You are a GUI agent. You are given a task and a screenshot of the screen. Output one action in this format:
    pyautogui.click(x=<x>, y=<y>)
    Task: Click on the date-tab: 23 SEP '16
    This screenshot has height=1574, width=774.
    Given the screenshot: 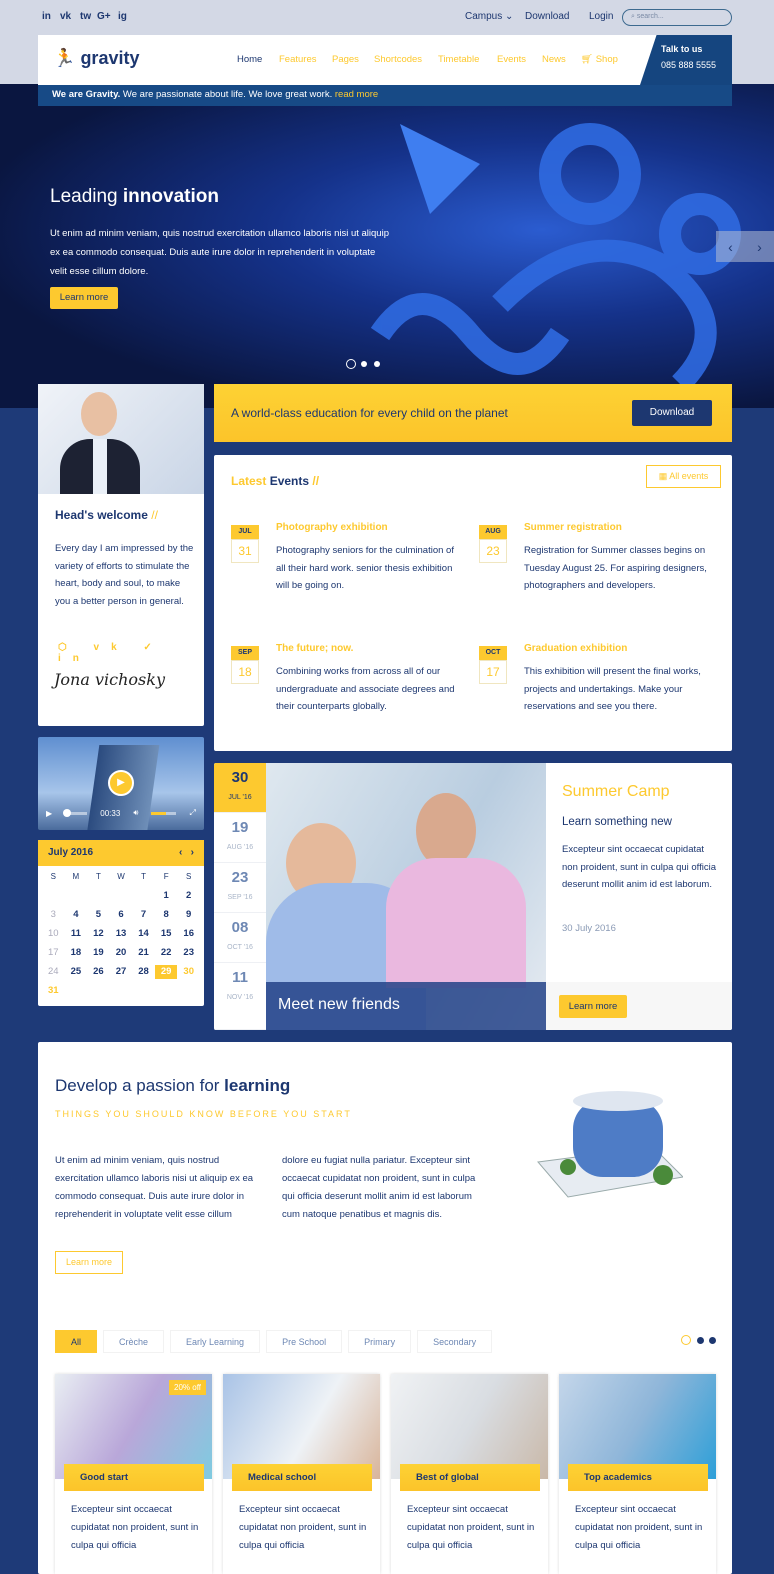 What is the action you would take?
    pyautogui.click(x=240, y=888)
    